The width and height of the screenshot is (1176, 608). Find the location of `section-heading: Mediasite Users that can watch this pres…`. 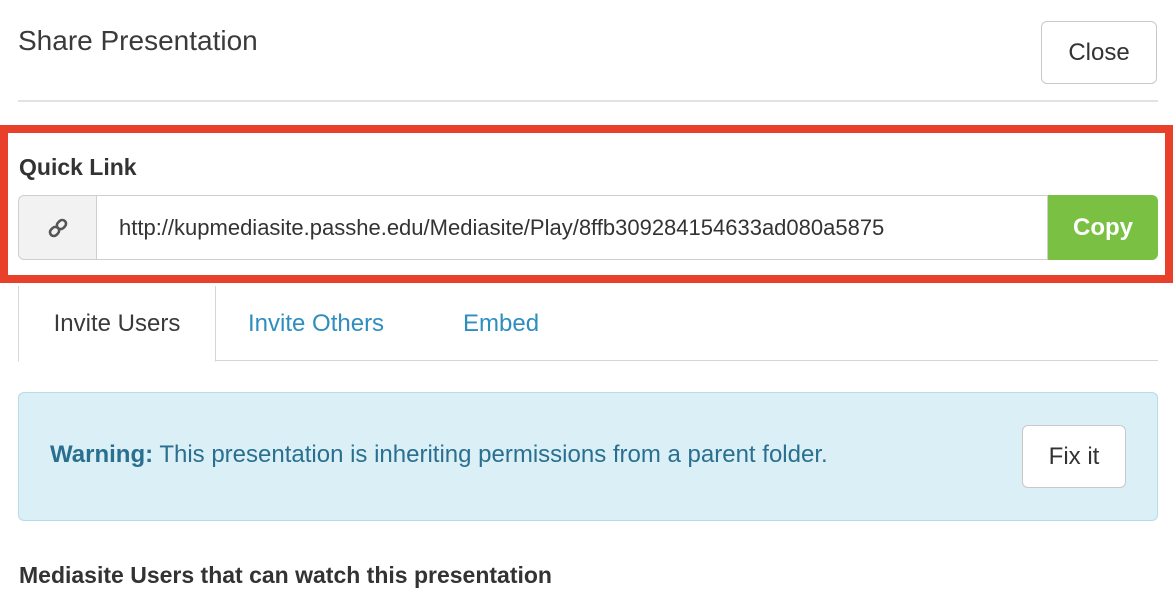

section-heading: Mediasite Users that can watch this pres… is located at coordinates (285, 575).